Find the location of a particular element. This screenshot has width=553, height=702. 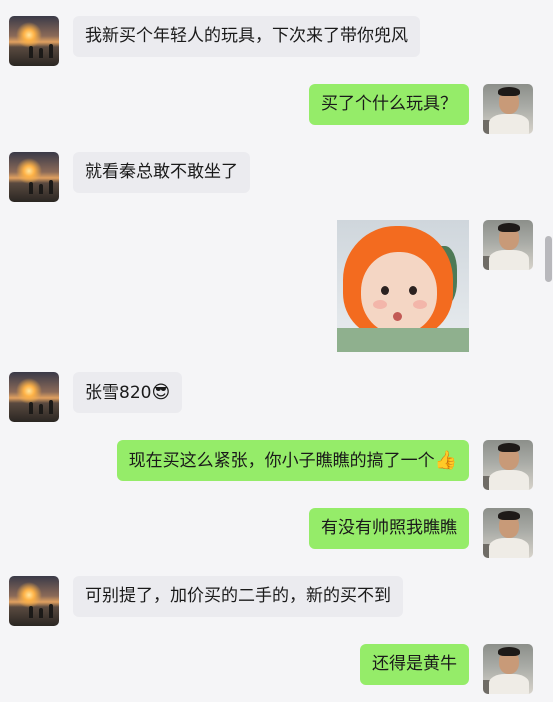

message-bubble-outgoing: 买了个什么玩具？ is located at coordinates (389, 104).